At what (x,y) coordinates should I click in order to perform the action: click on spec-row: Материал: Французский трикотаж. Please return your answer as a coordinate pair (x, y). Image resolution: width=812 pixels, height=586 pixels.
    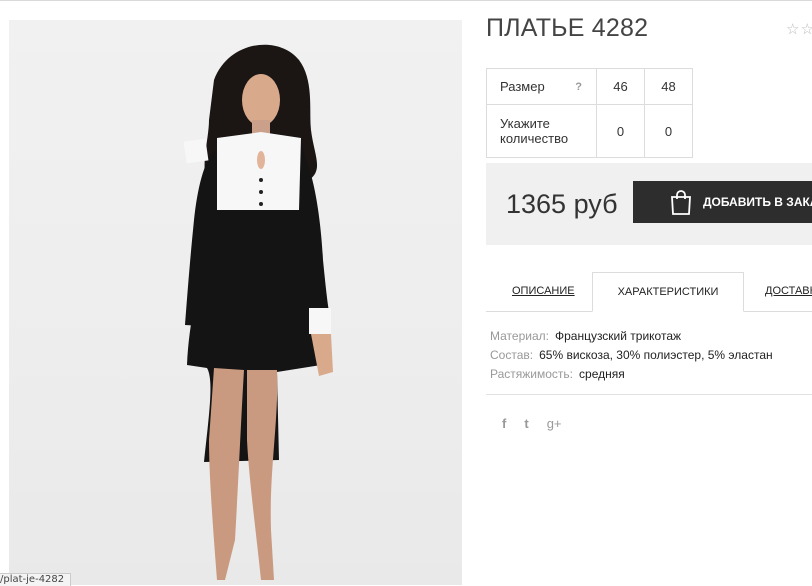
    Looking at the image, I should click on (631, 336).